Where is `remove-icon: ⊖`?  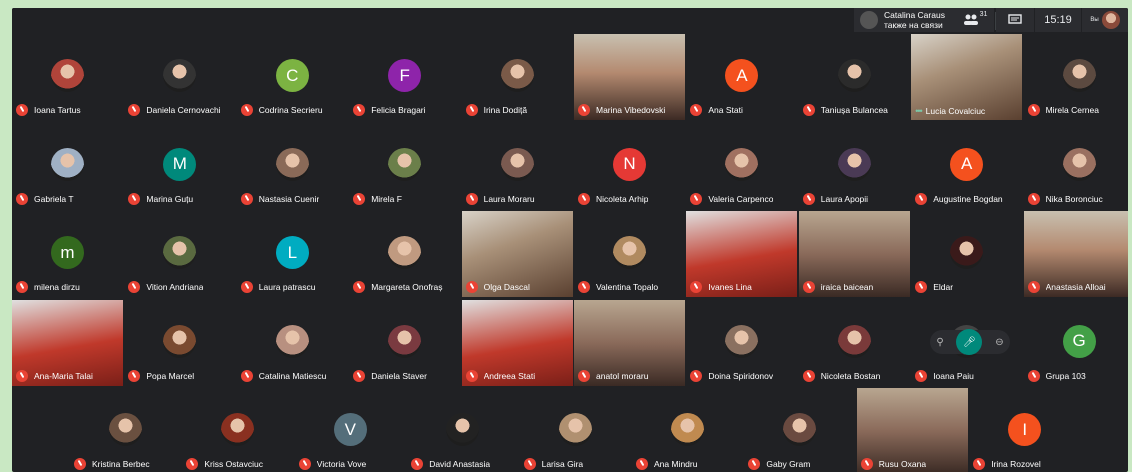 remove-icon: ⊖ is located at coordinates (999, 342).